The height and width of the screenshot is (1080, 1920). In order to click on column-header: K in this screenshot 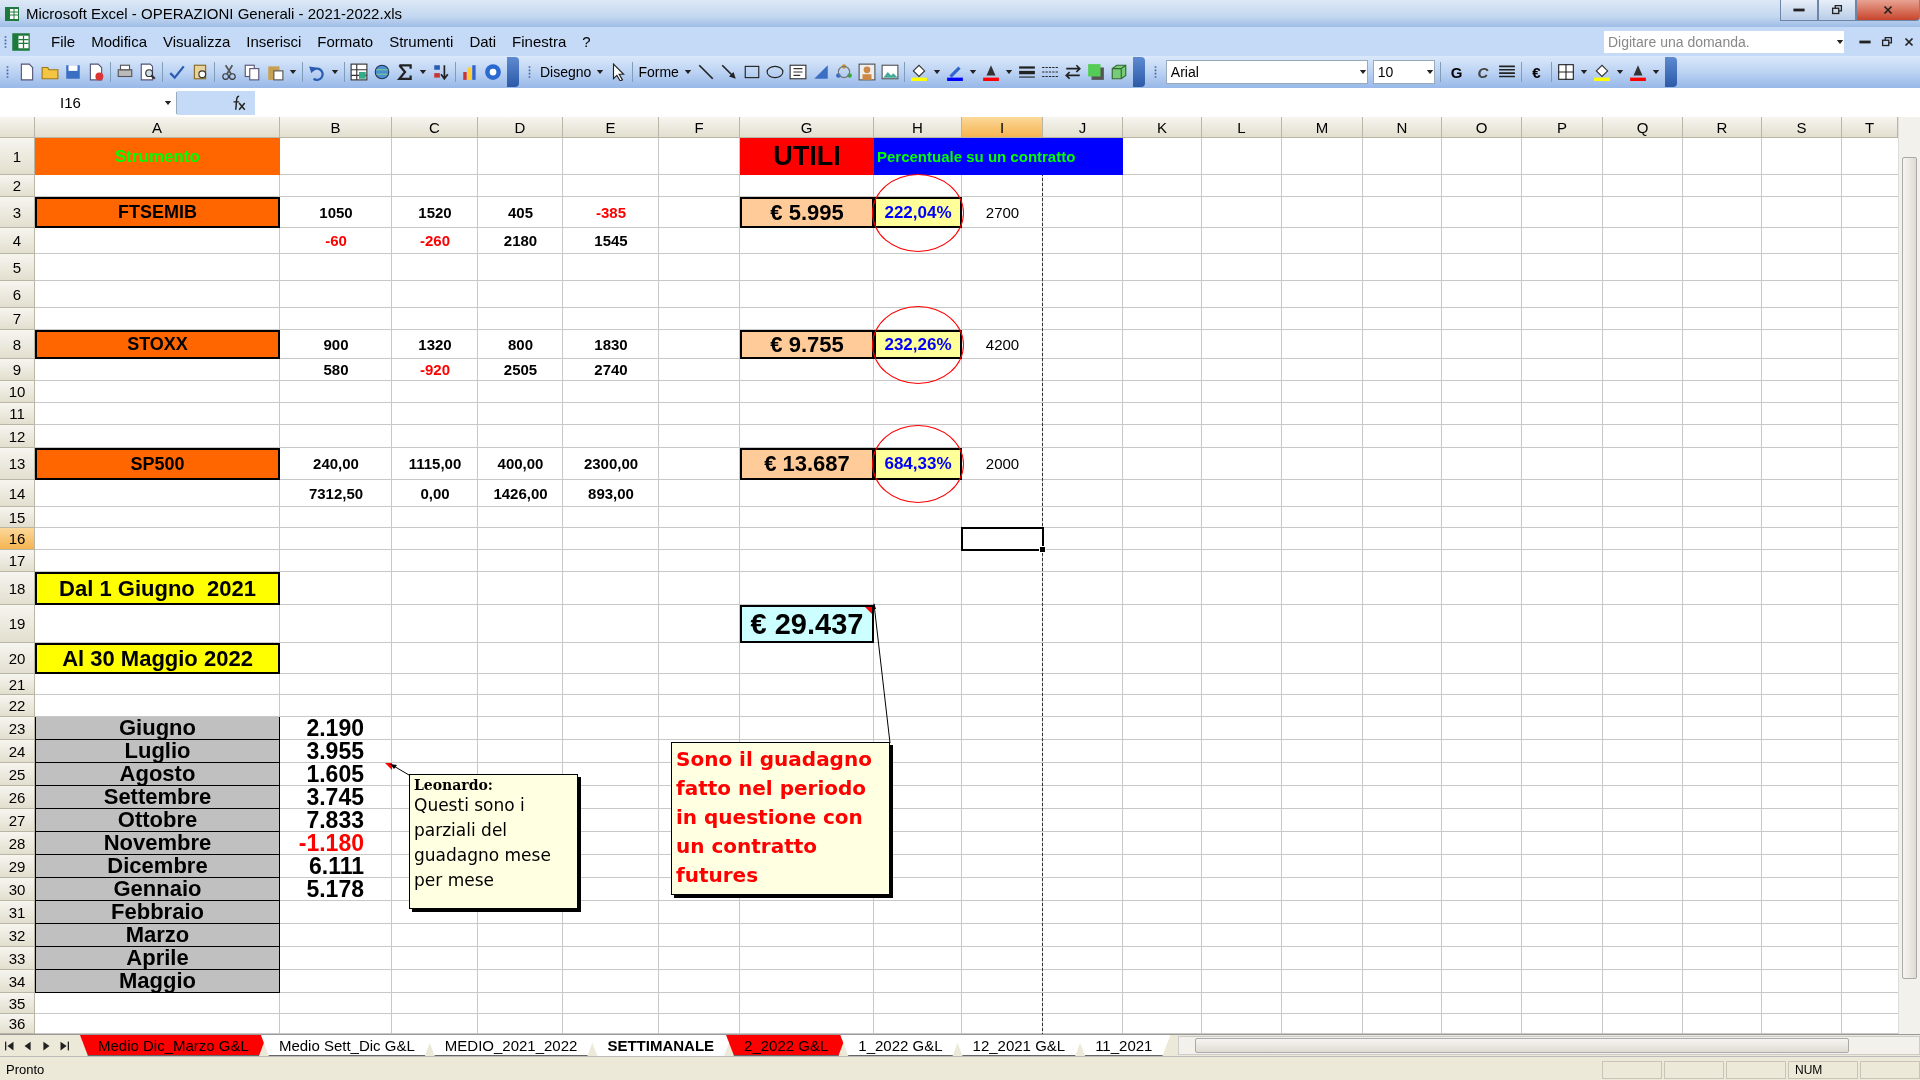, I will do `click(1162, 127)`.